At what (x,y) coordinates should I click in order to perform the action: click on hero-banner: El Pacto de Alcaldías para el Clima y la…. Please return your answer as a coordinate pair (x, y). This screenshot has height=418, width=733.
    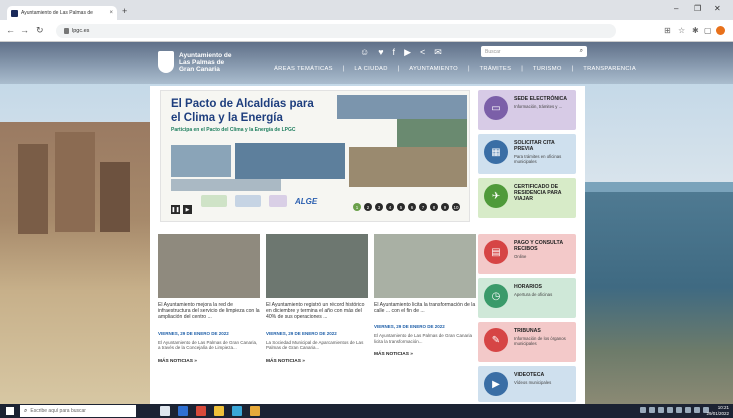
    Looking at the image, I should click on (315, 156).